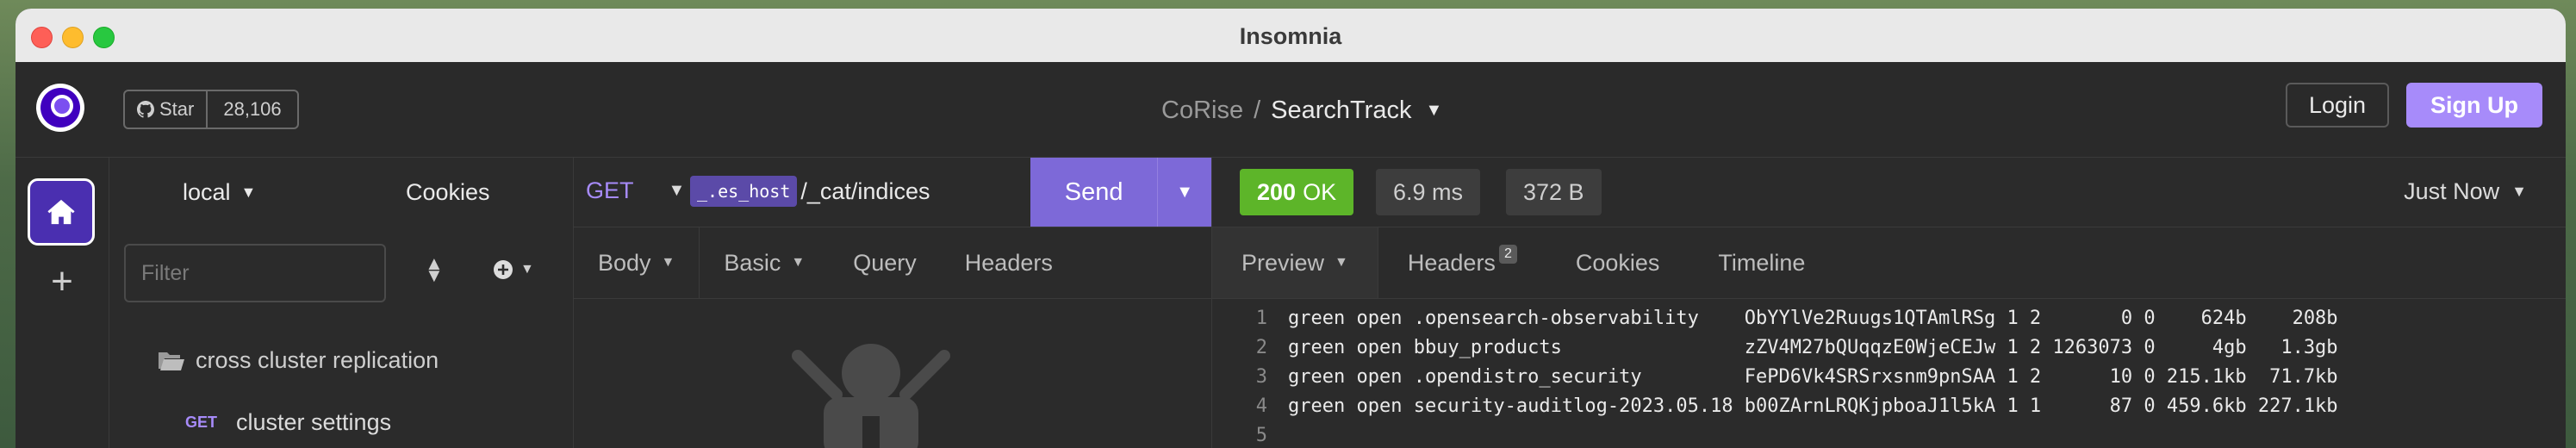  Describe the element at coordinates (744, 192) in the screenshot. I see `env-variable-tag: _.es_host` at that location.